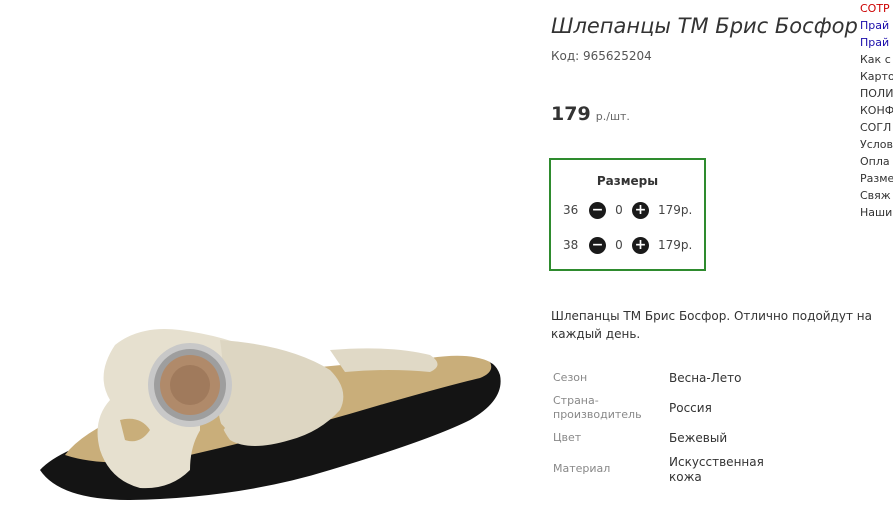  I want to click on side-menu-item: Как с, so click(876, 59).